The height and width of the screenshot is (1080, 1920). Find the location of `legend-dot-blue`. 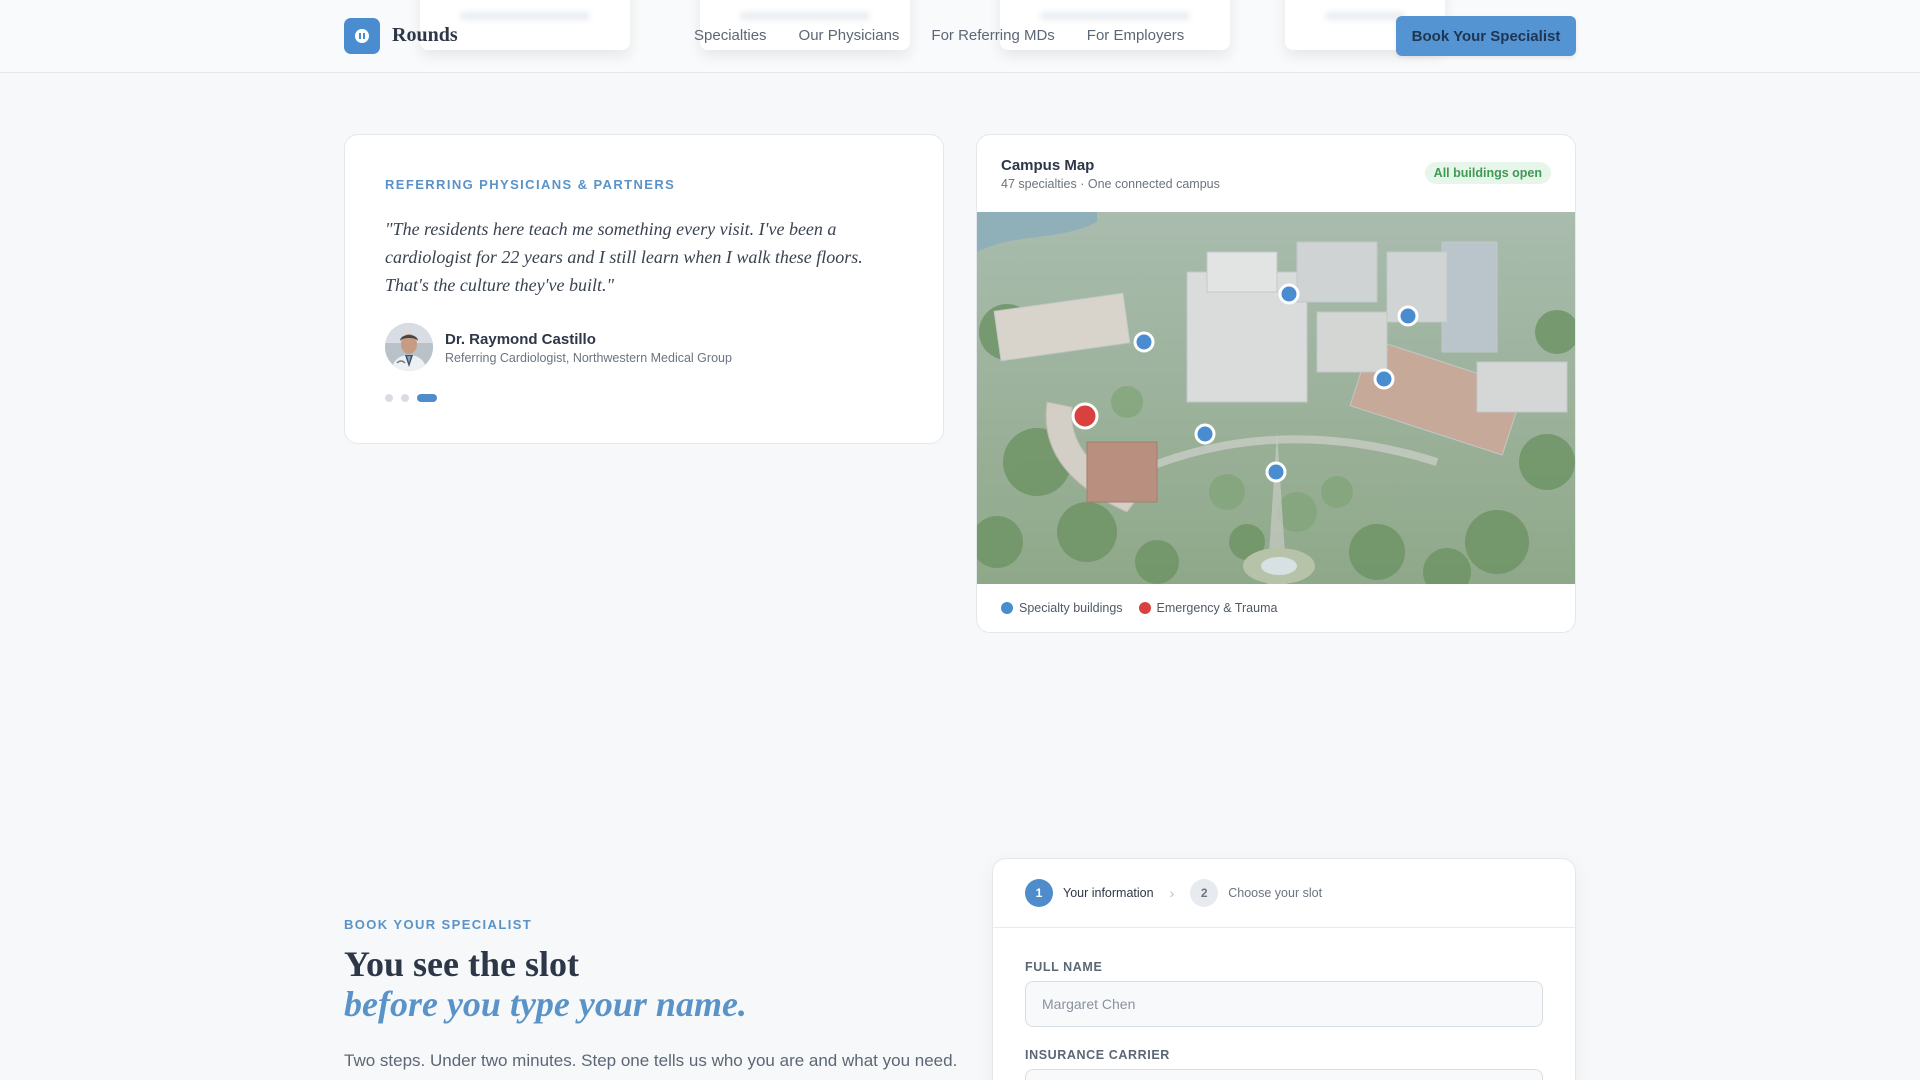

legend-dot-blue is located at coordinates (1007, 608).